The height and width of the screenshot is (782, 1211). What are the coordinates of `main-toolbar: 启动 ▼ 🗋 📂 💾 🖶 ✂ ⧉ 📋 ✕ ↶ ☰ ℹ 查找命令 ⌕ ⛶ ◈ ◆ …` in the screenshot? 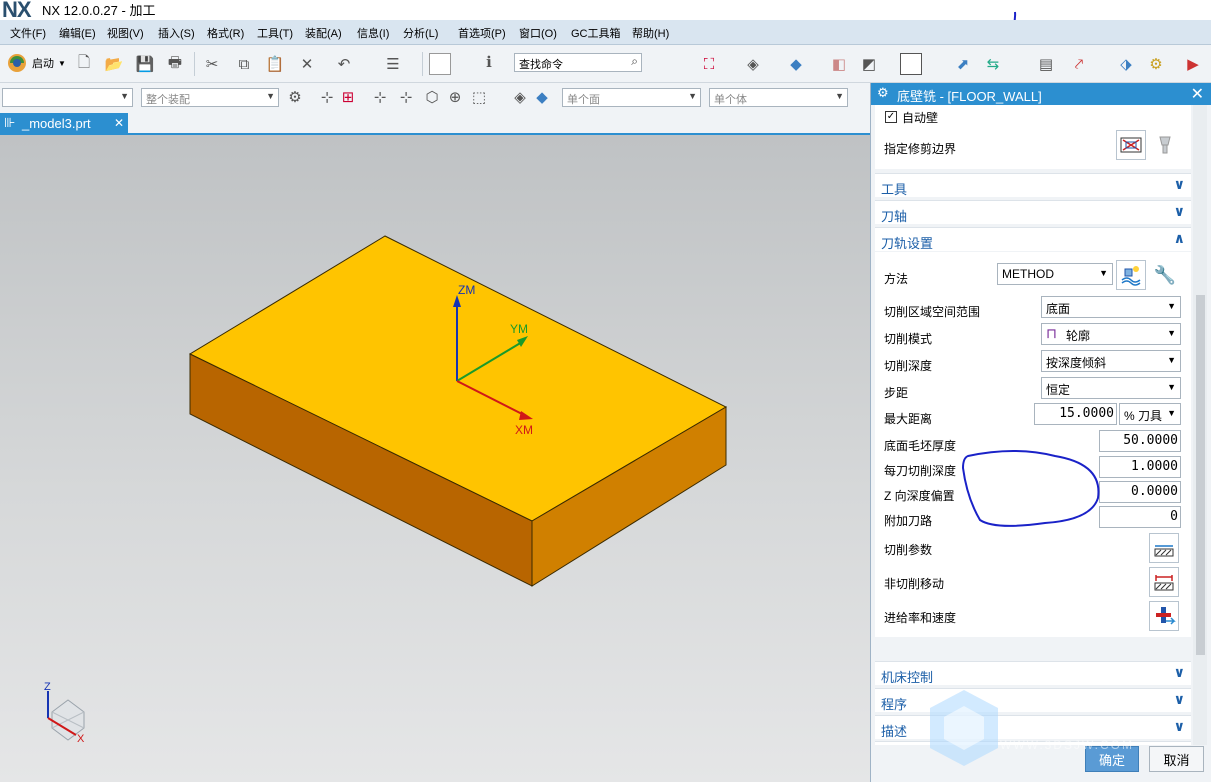 It's located at (605, 64).